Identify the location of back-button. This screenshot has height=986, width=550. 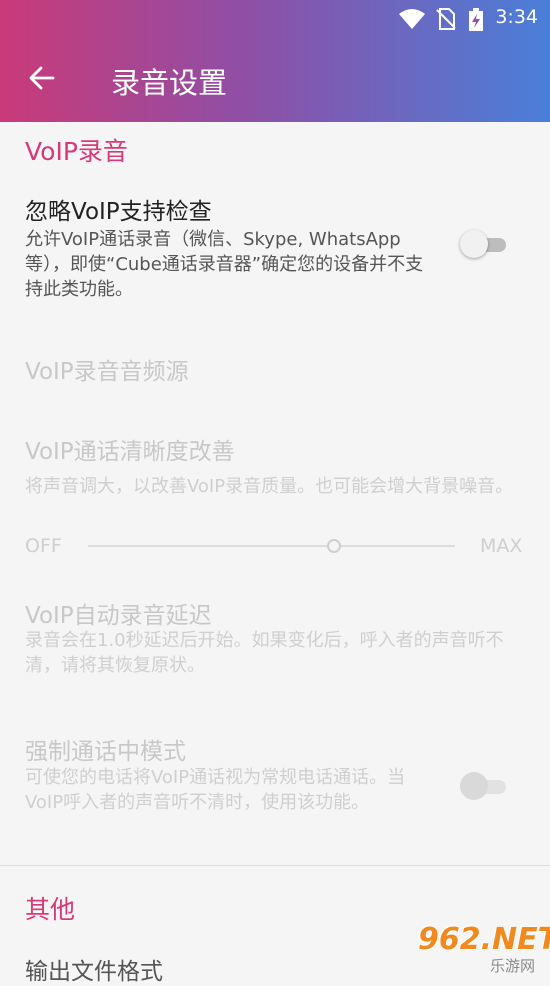
(42, 80).